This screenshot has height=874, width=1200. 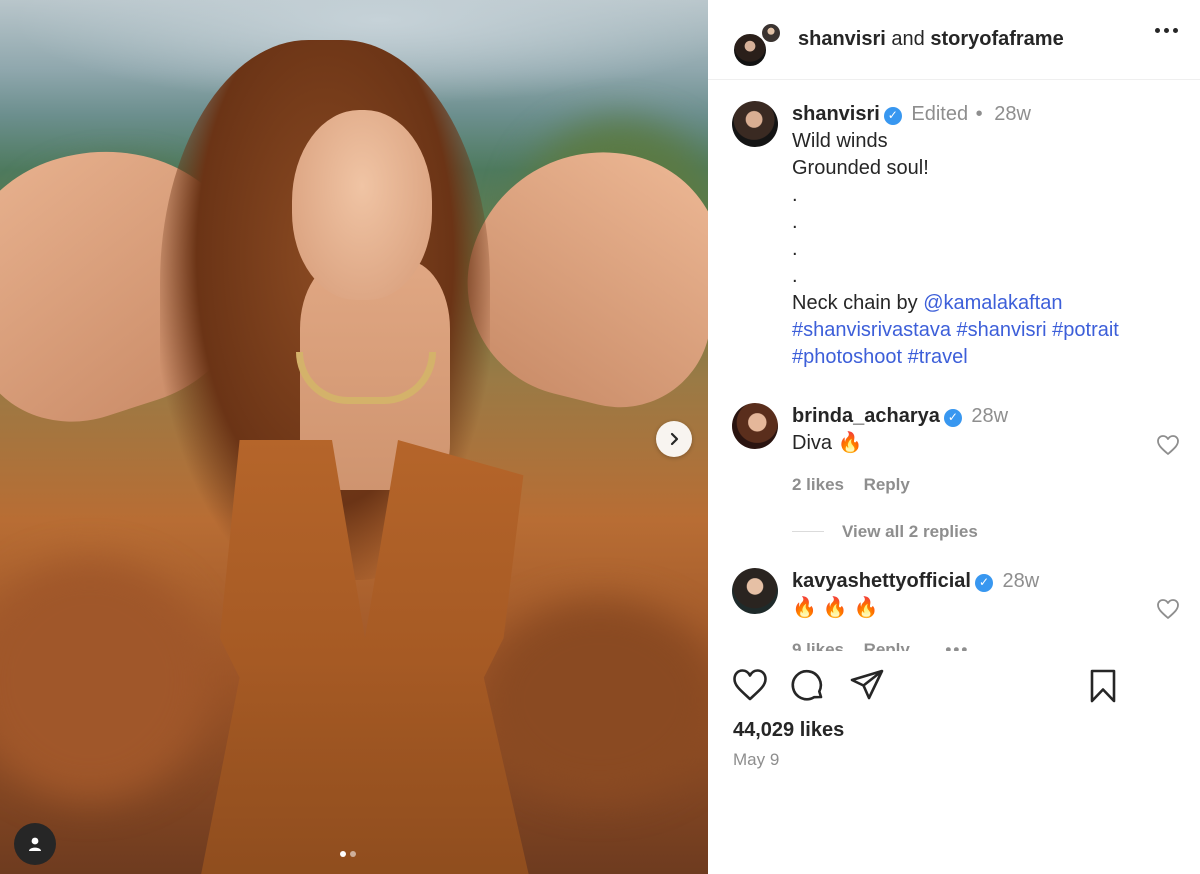 I want to click on comment-username: kavyashettyofficial, so click(x=881, y=581).